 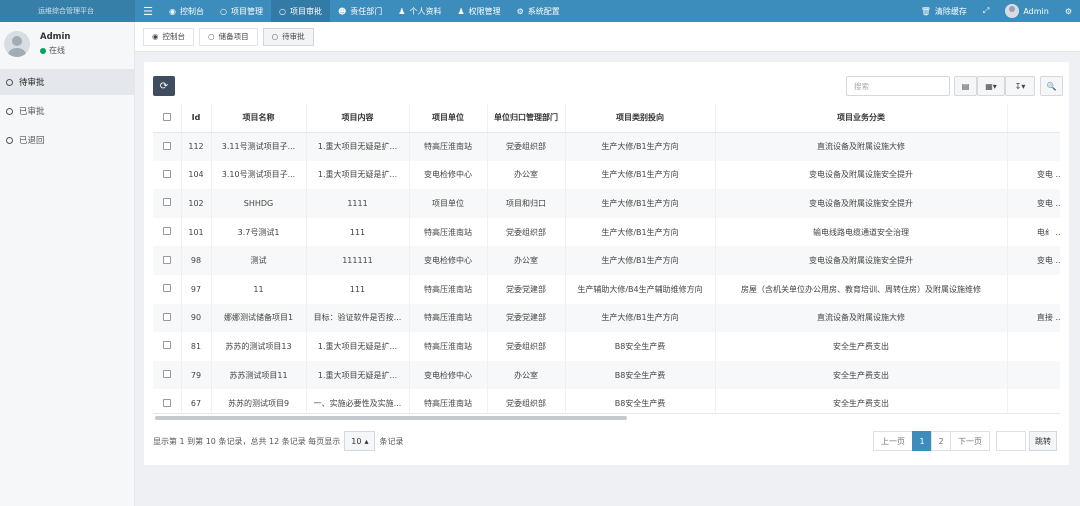 I want to click on brand-logo: 运维综合管理平台, so click(x=67, y=11).